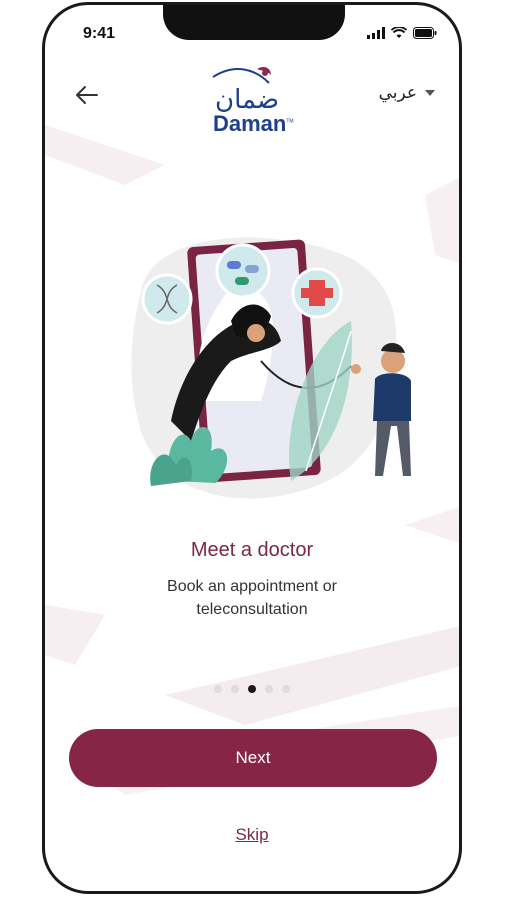 The image size is (507, 900). I want to click on status-time: 9:41, so click(99, 33).